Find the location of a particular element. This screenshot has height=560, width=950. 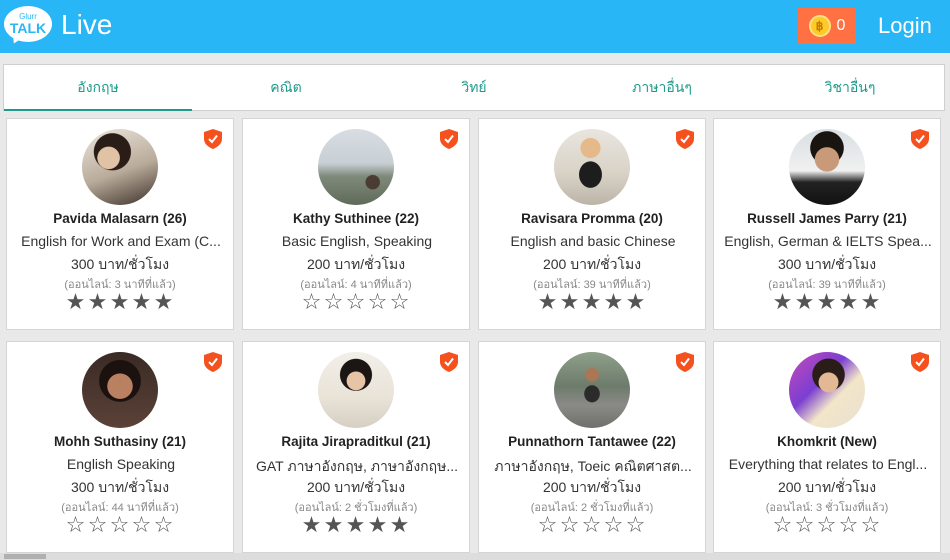

tab-other-languages: ภาษาอื่นๆ is located at coordinates (662, 87).